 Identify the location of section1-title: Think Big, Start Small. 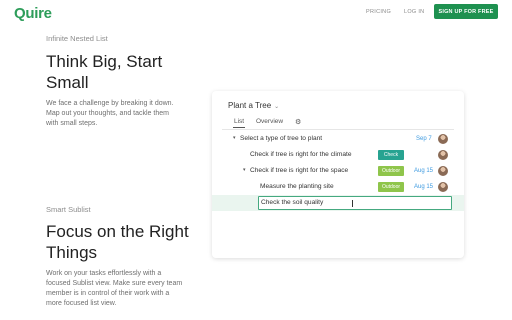
(104, 72).